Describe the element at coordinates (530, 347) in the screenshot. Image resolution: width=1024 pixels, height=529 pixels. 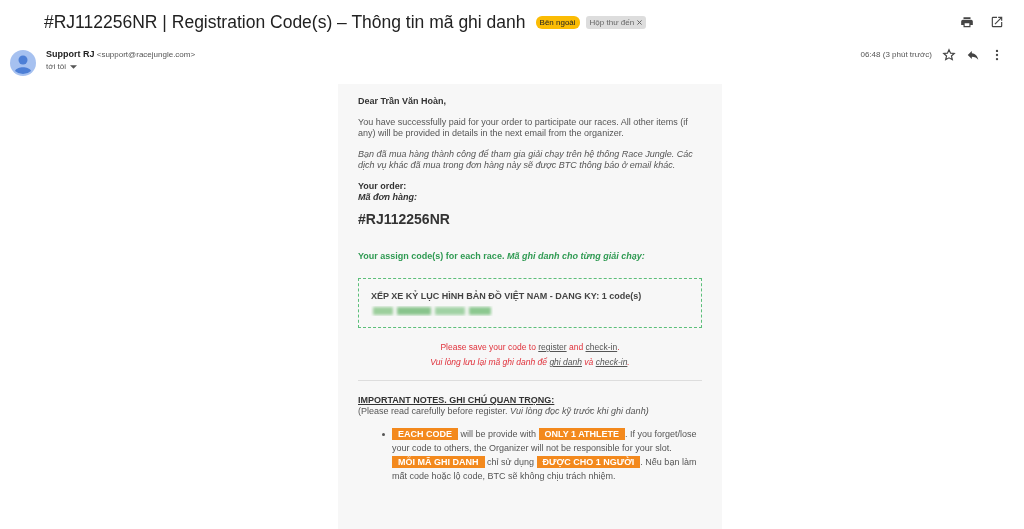
I see `save-notice: Please save your code to register and check-in.` at that location.